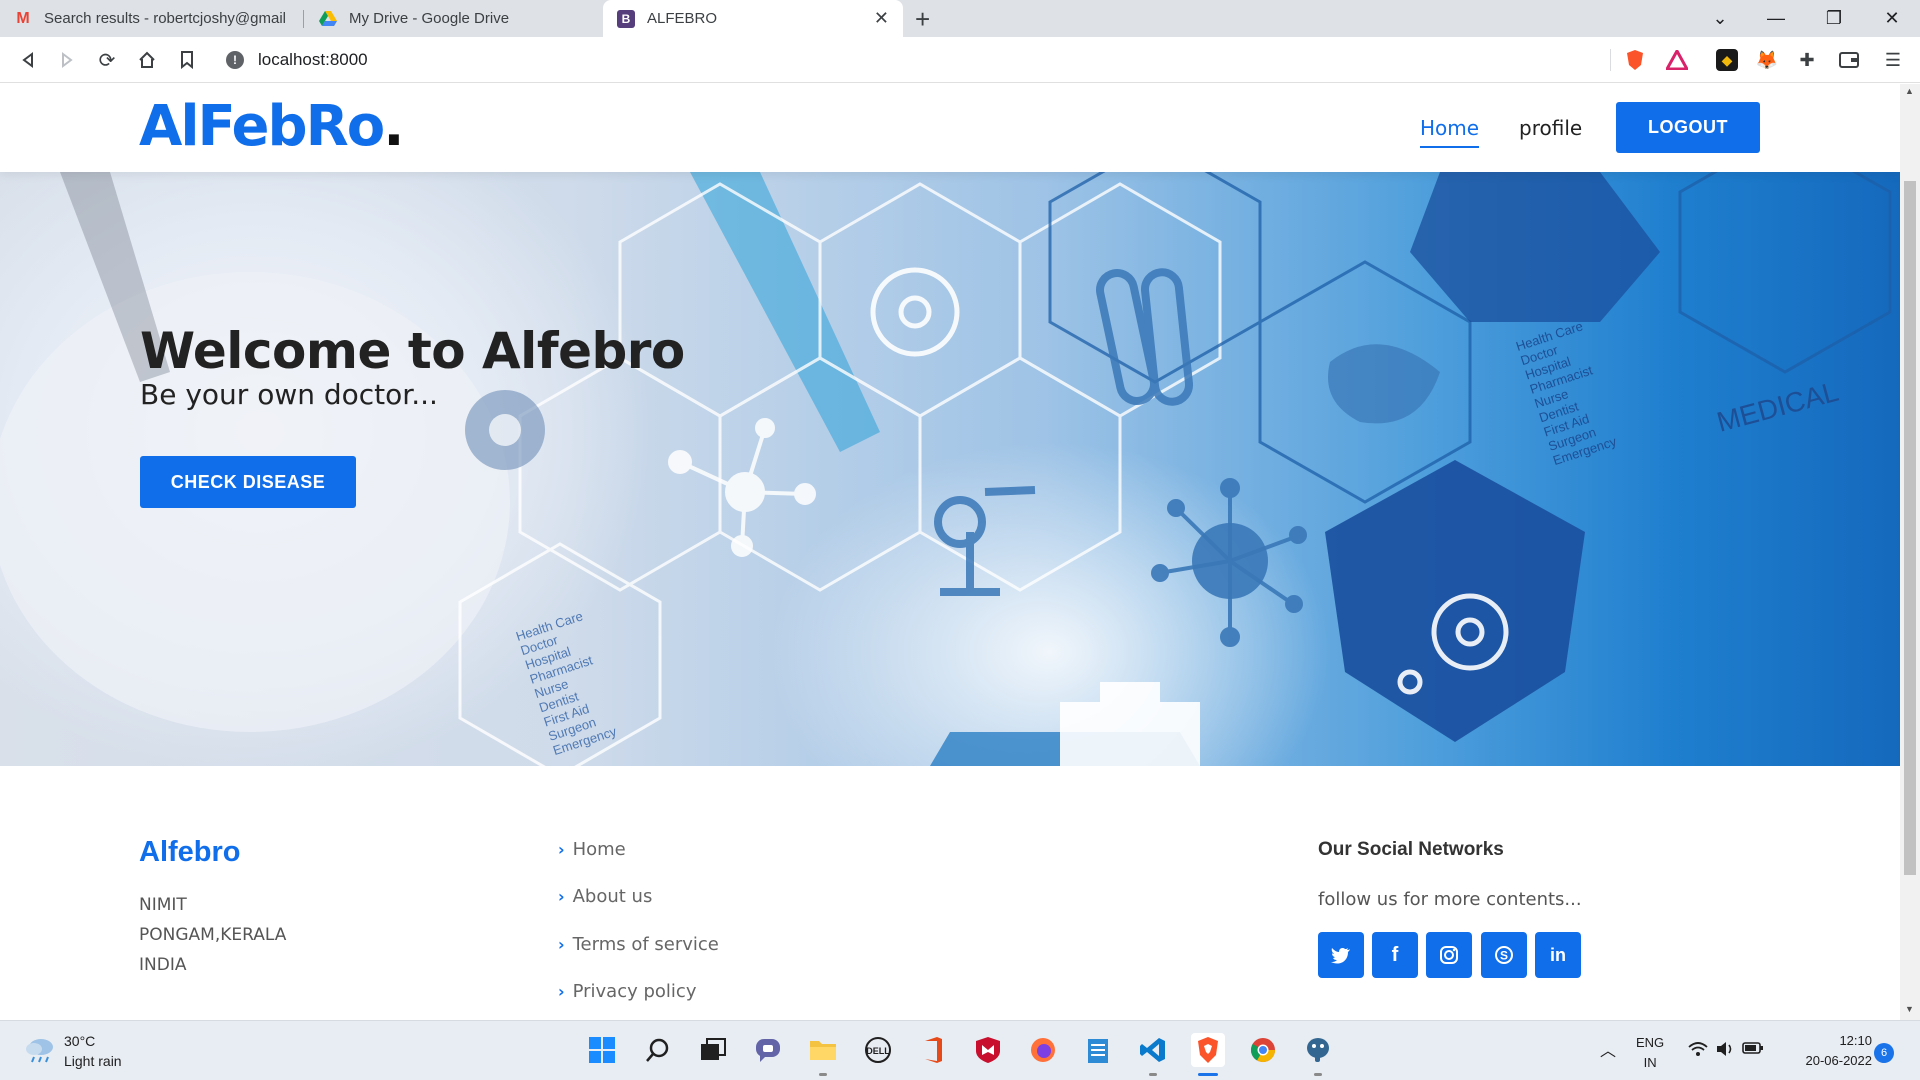  What do you see at coordinates (950, 128) in the screenshot?
I see `site-header: AlFebRo. Home profile LOGOUT` at bounding box center [950, 128].